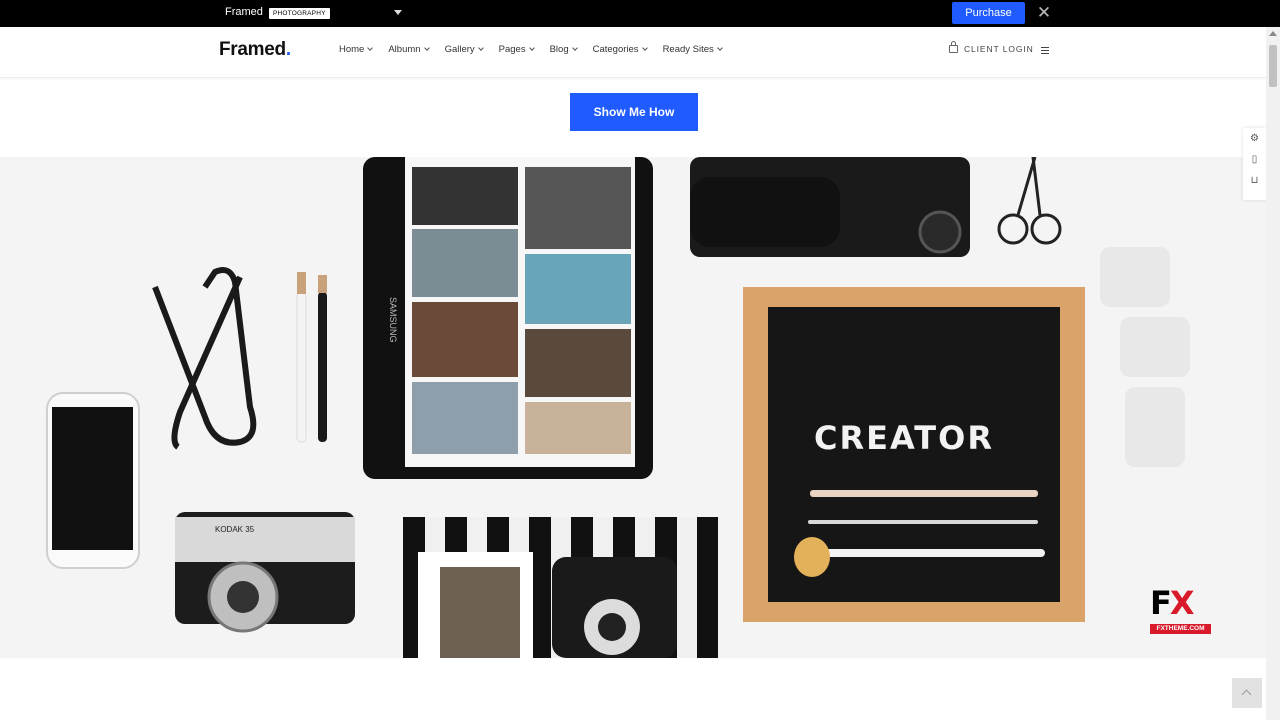  What do you see at coordinates (991, 47) in the screenshot?
I see `client-login-link: CLIENT LOGIN` at bounding box center [991, 47].